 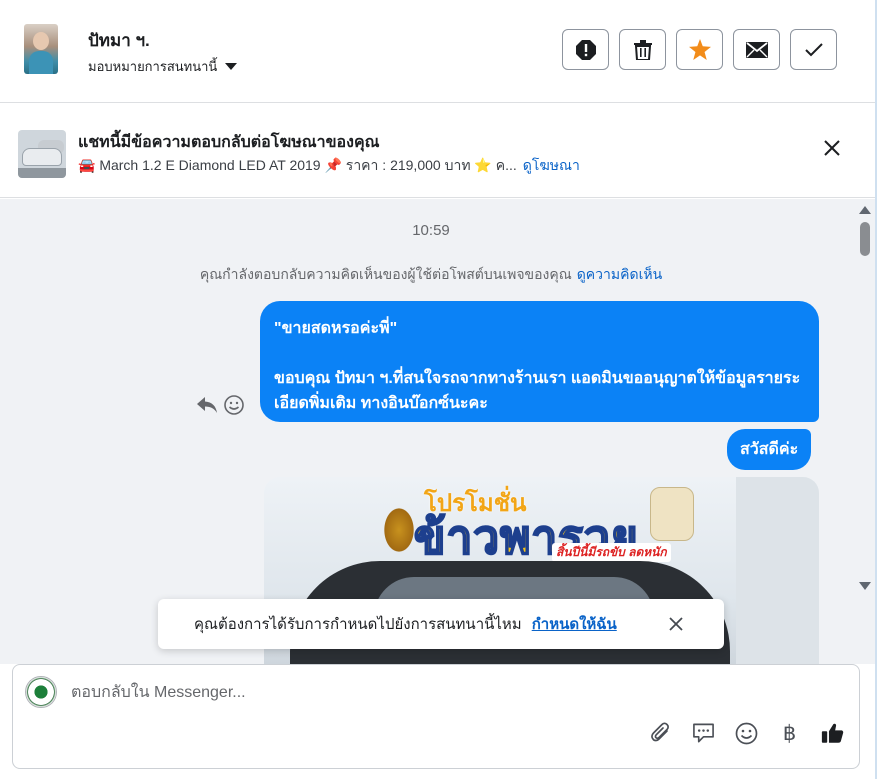 I want to click on scroll-up-arrow-icon, so click(x=865, y=210).